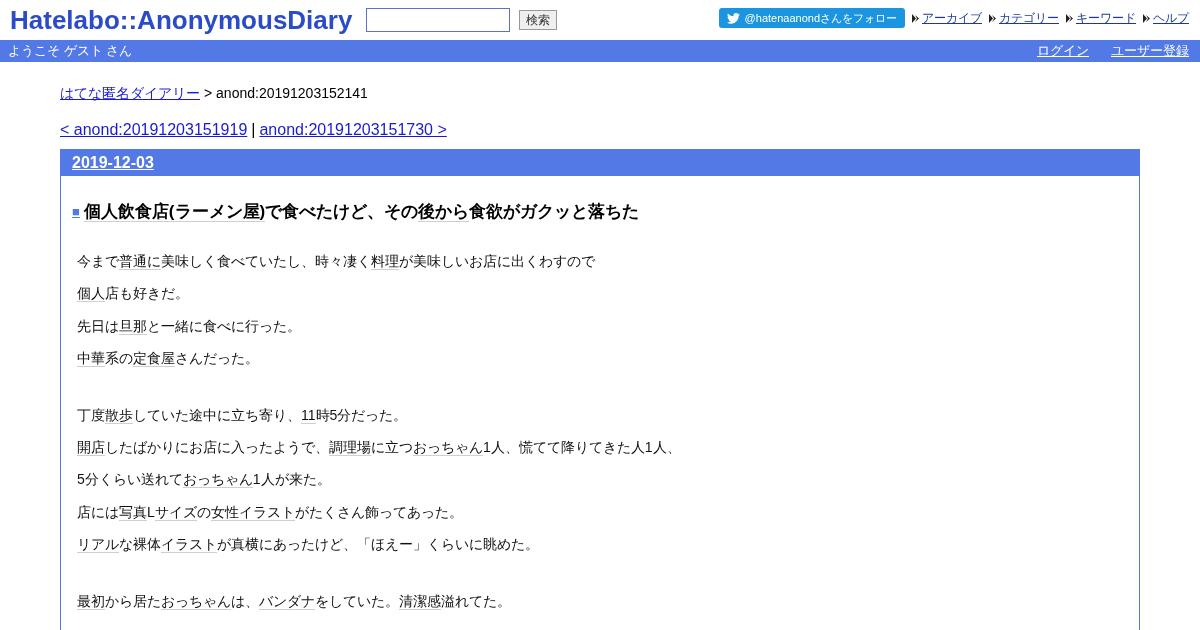 This screenshot has height=630, width=1200. Describe the element at coordinates (189, 326) in the screenshot. I see `body-text-line: 先日は旦那 と一緒に食べに行った。` at that location.